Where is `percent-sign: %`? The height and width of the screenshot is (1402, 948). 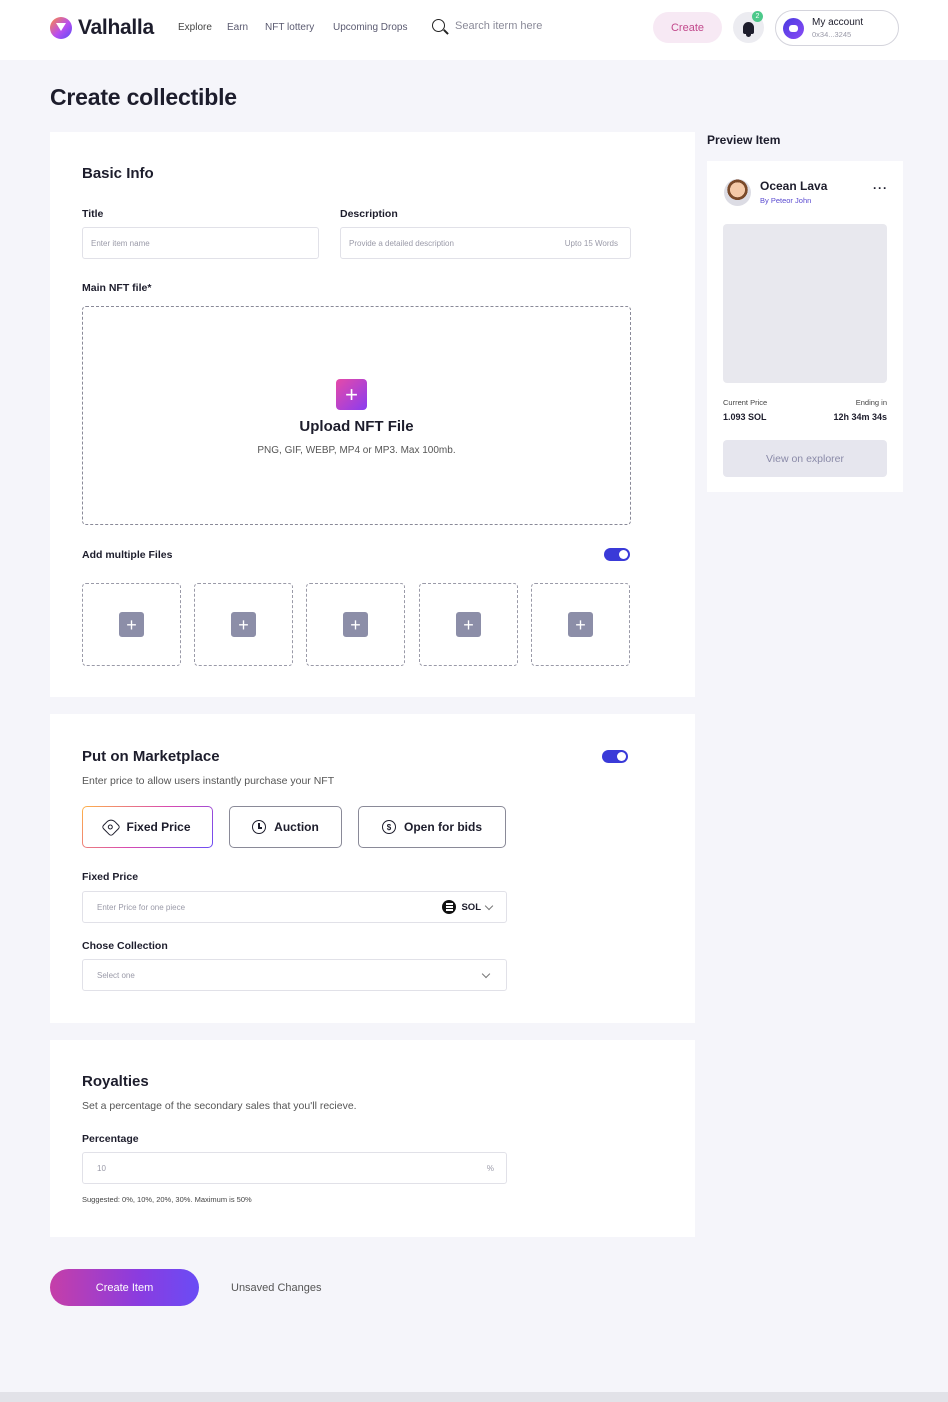 percent-sign: % is located at coordinates (490, 1168).